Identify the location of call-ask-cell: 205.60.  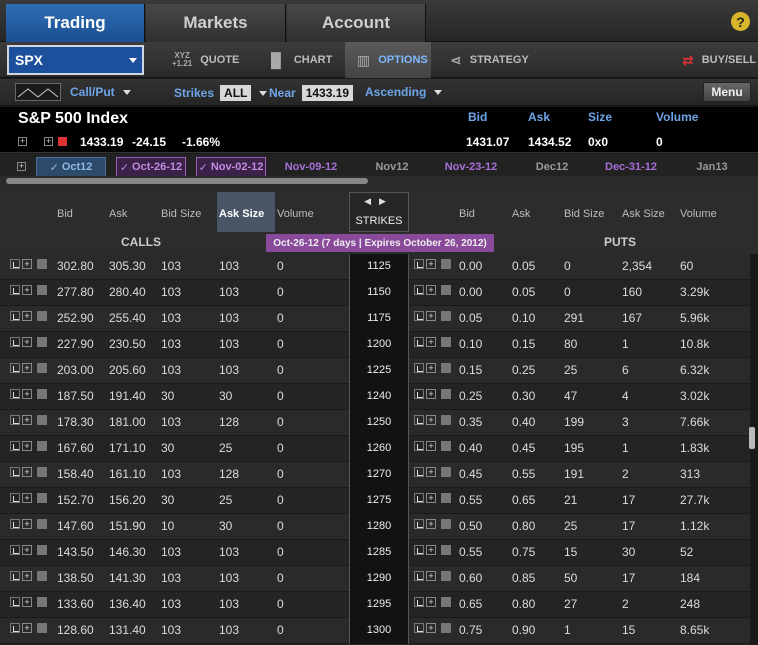
(127, 370).